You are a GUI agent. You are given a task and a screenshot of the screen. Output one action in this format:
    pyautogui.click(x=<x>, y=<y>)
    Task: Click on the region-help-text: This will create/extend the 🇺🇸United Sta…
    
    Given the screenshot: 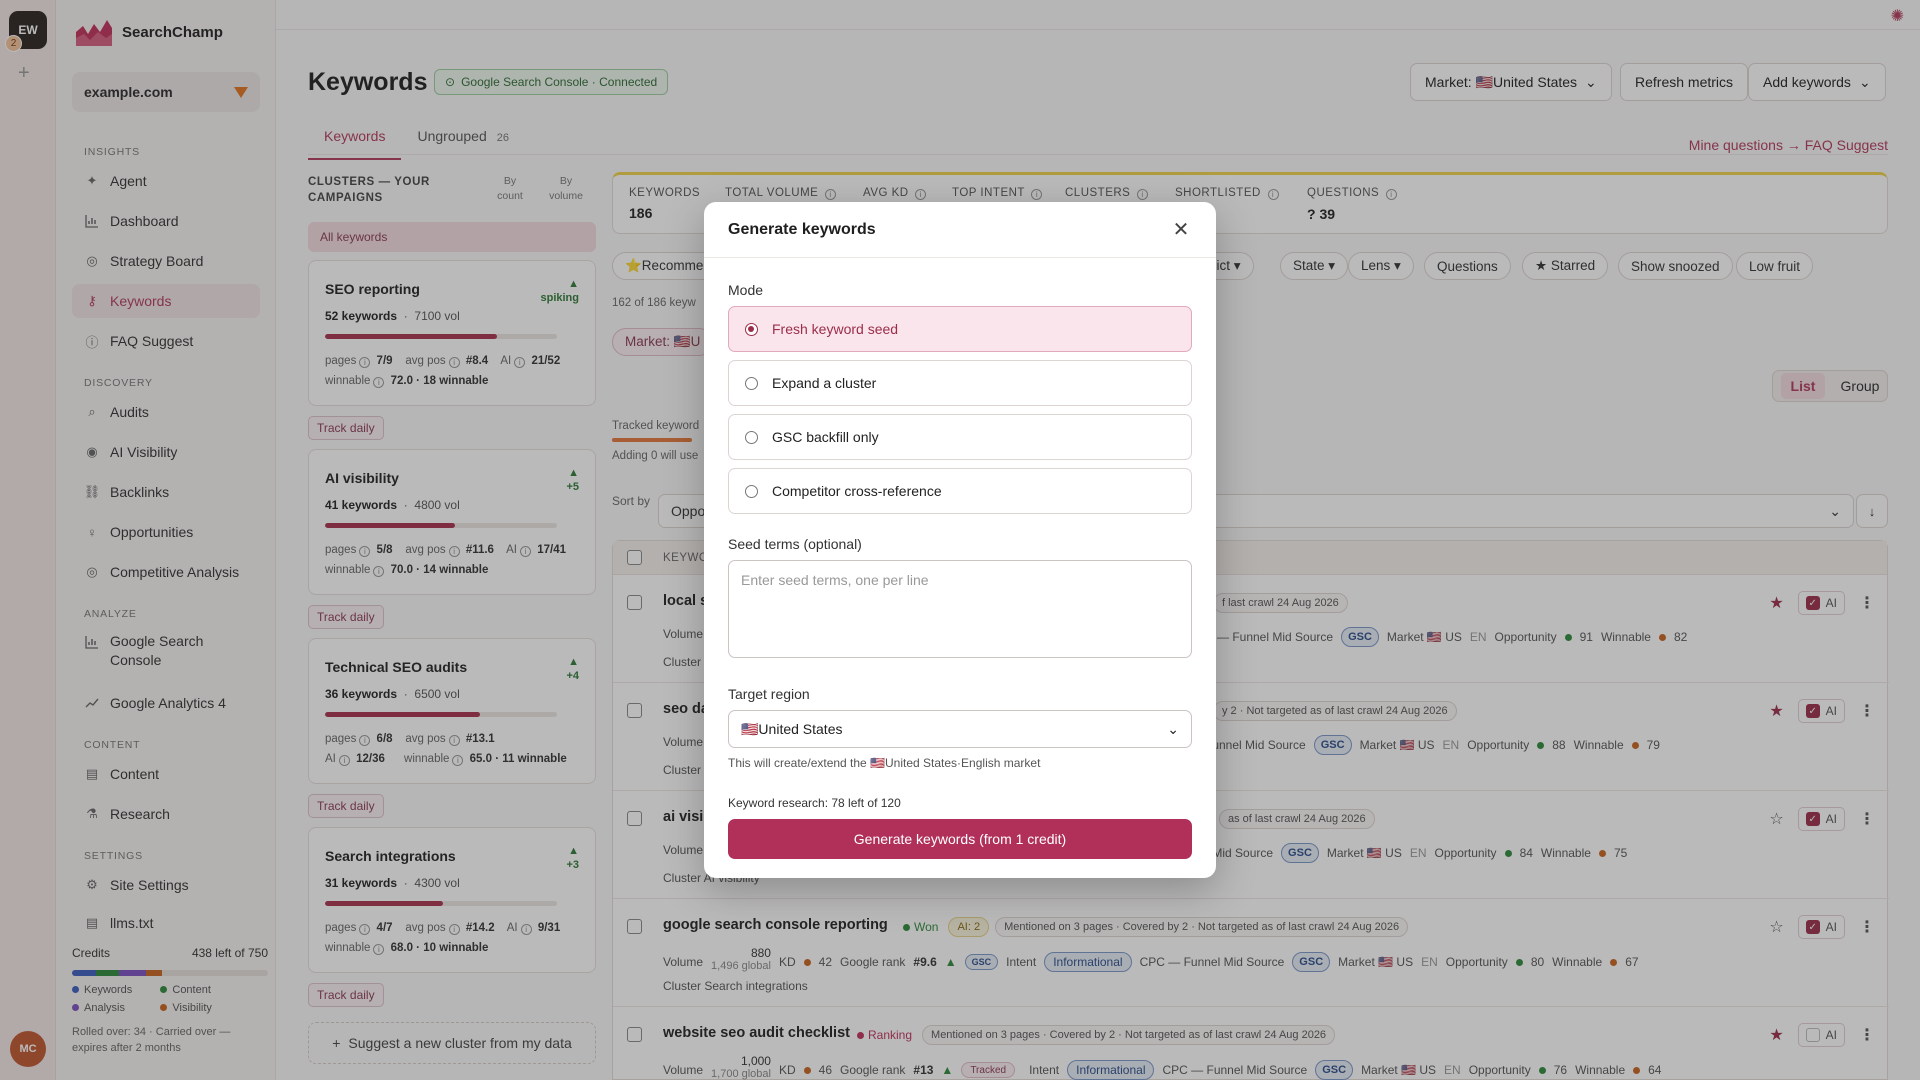 What is the action you would take?
    pyautogui.click(x=884, y=763)
    